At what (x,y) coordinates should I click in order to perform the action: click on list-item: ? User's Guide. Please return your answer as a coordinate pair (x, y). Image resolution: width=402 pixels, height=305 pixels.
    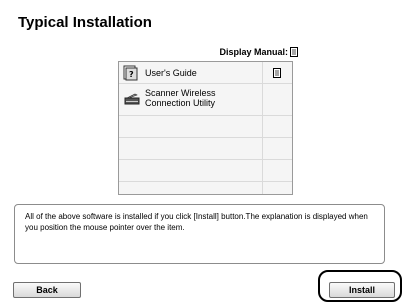
    Looking at the image, I should click on (205, 73).